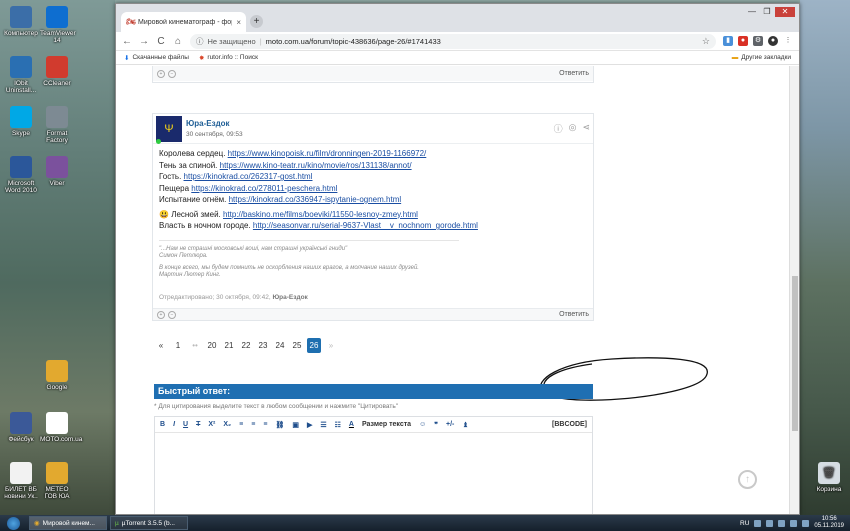 The width and height of the screenshot is (850, 531). What do you see at coordinates (21, 121) in the screenshot?
I see `desktop-icon-skype: Skype` at bounding box center [21, 121].